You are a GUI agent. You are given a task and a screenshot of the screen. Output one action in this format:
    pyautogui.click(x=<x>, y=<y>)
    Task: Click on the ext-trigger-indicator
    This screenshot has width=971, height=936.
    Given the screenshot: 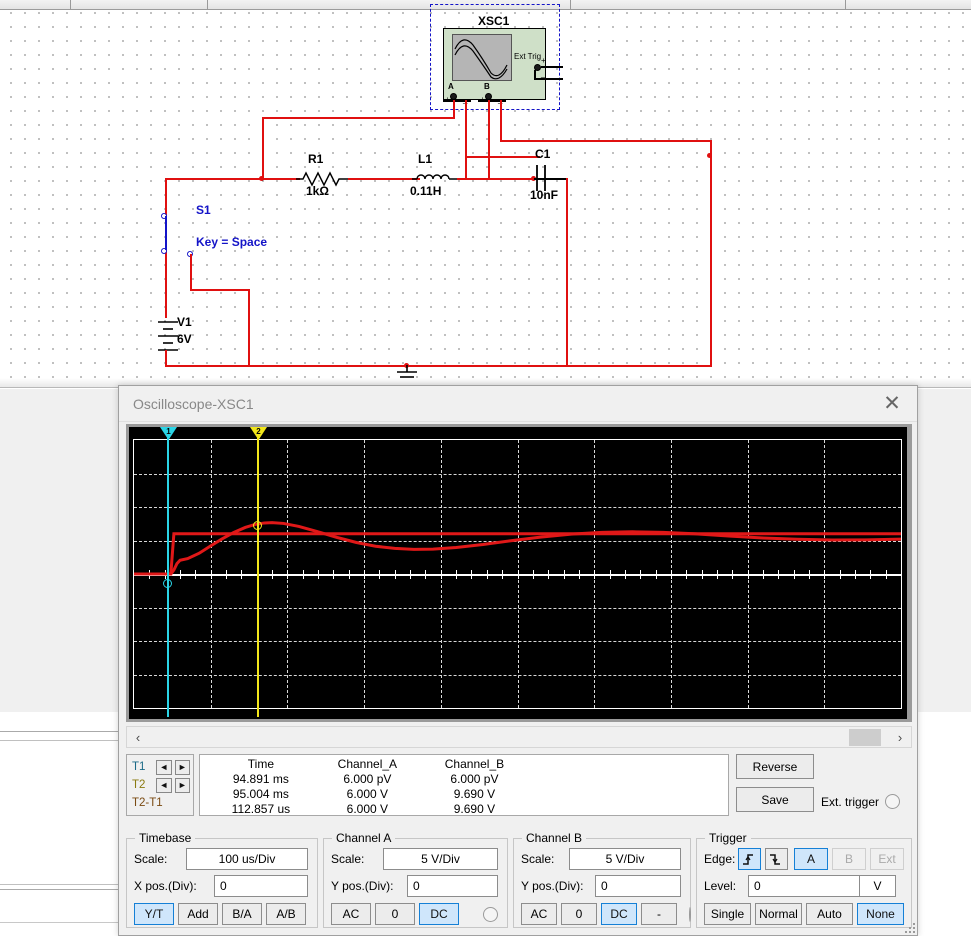 What is the action you would take?
    pyautogui.click(x=893, y=801)
    